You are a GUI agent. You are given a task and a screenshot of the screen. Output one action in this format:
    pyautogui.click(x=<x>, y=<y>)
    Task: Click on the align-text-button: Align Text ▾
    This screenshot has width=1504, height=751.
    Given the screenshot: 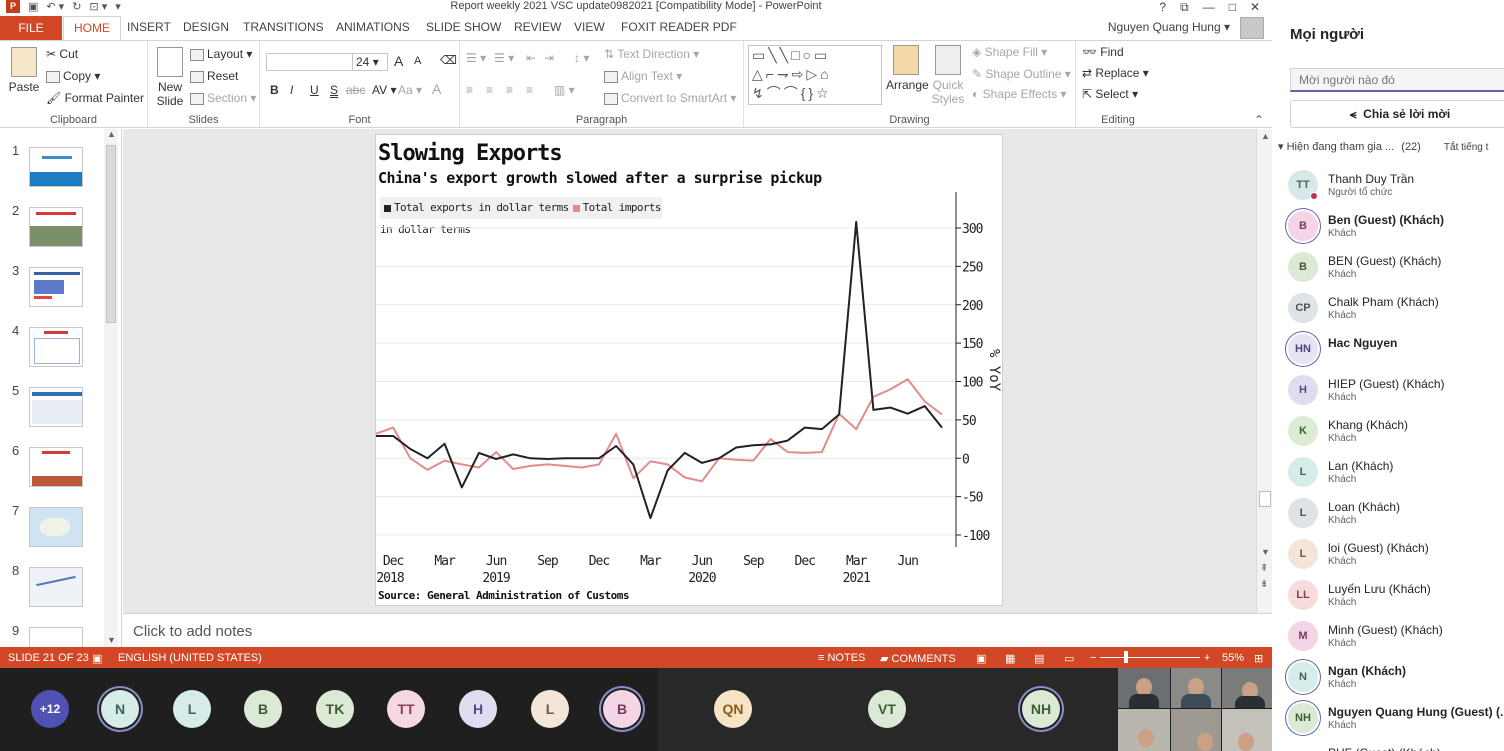 What is the action you would take?
    pyautogui.click(x=643, y=76)
    